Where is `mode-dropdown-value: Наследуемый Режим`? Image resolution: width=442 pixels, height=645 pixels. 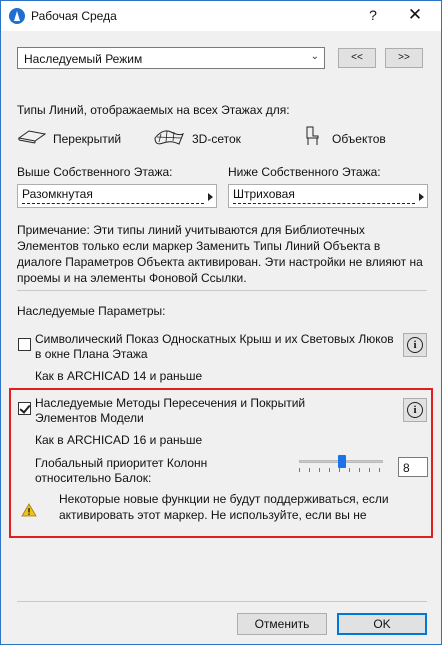
mode-dropdown-value: Наследуемый Режим is located at coordinates (83, 59).